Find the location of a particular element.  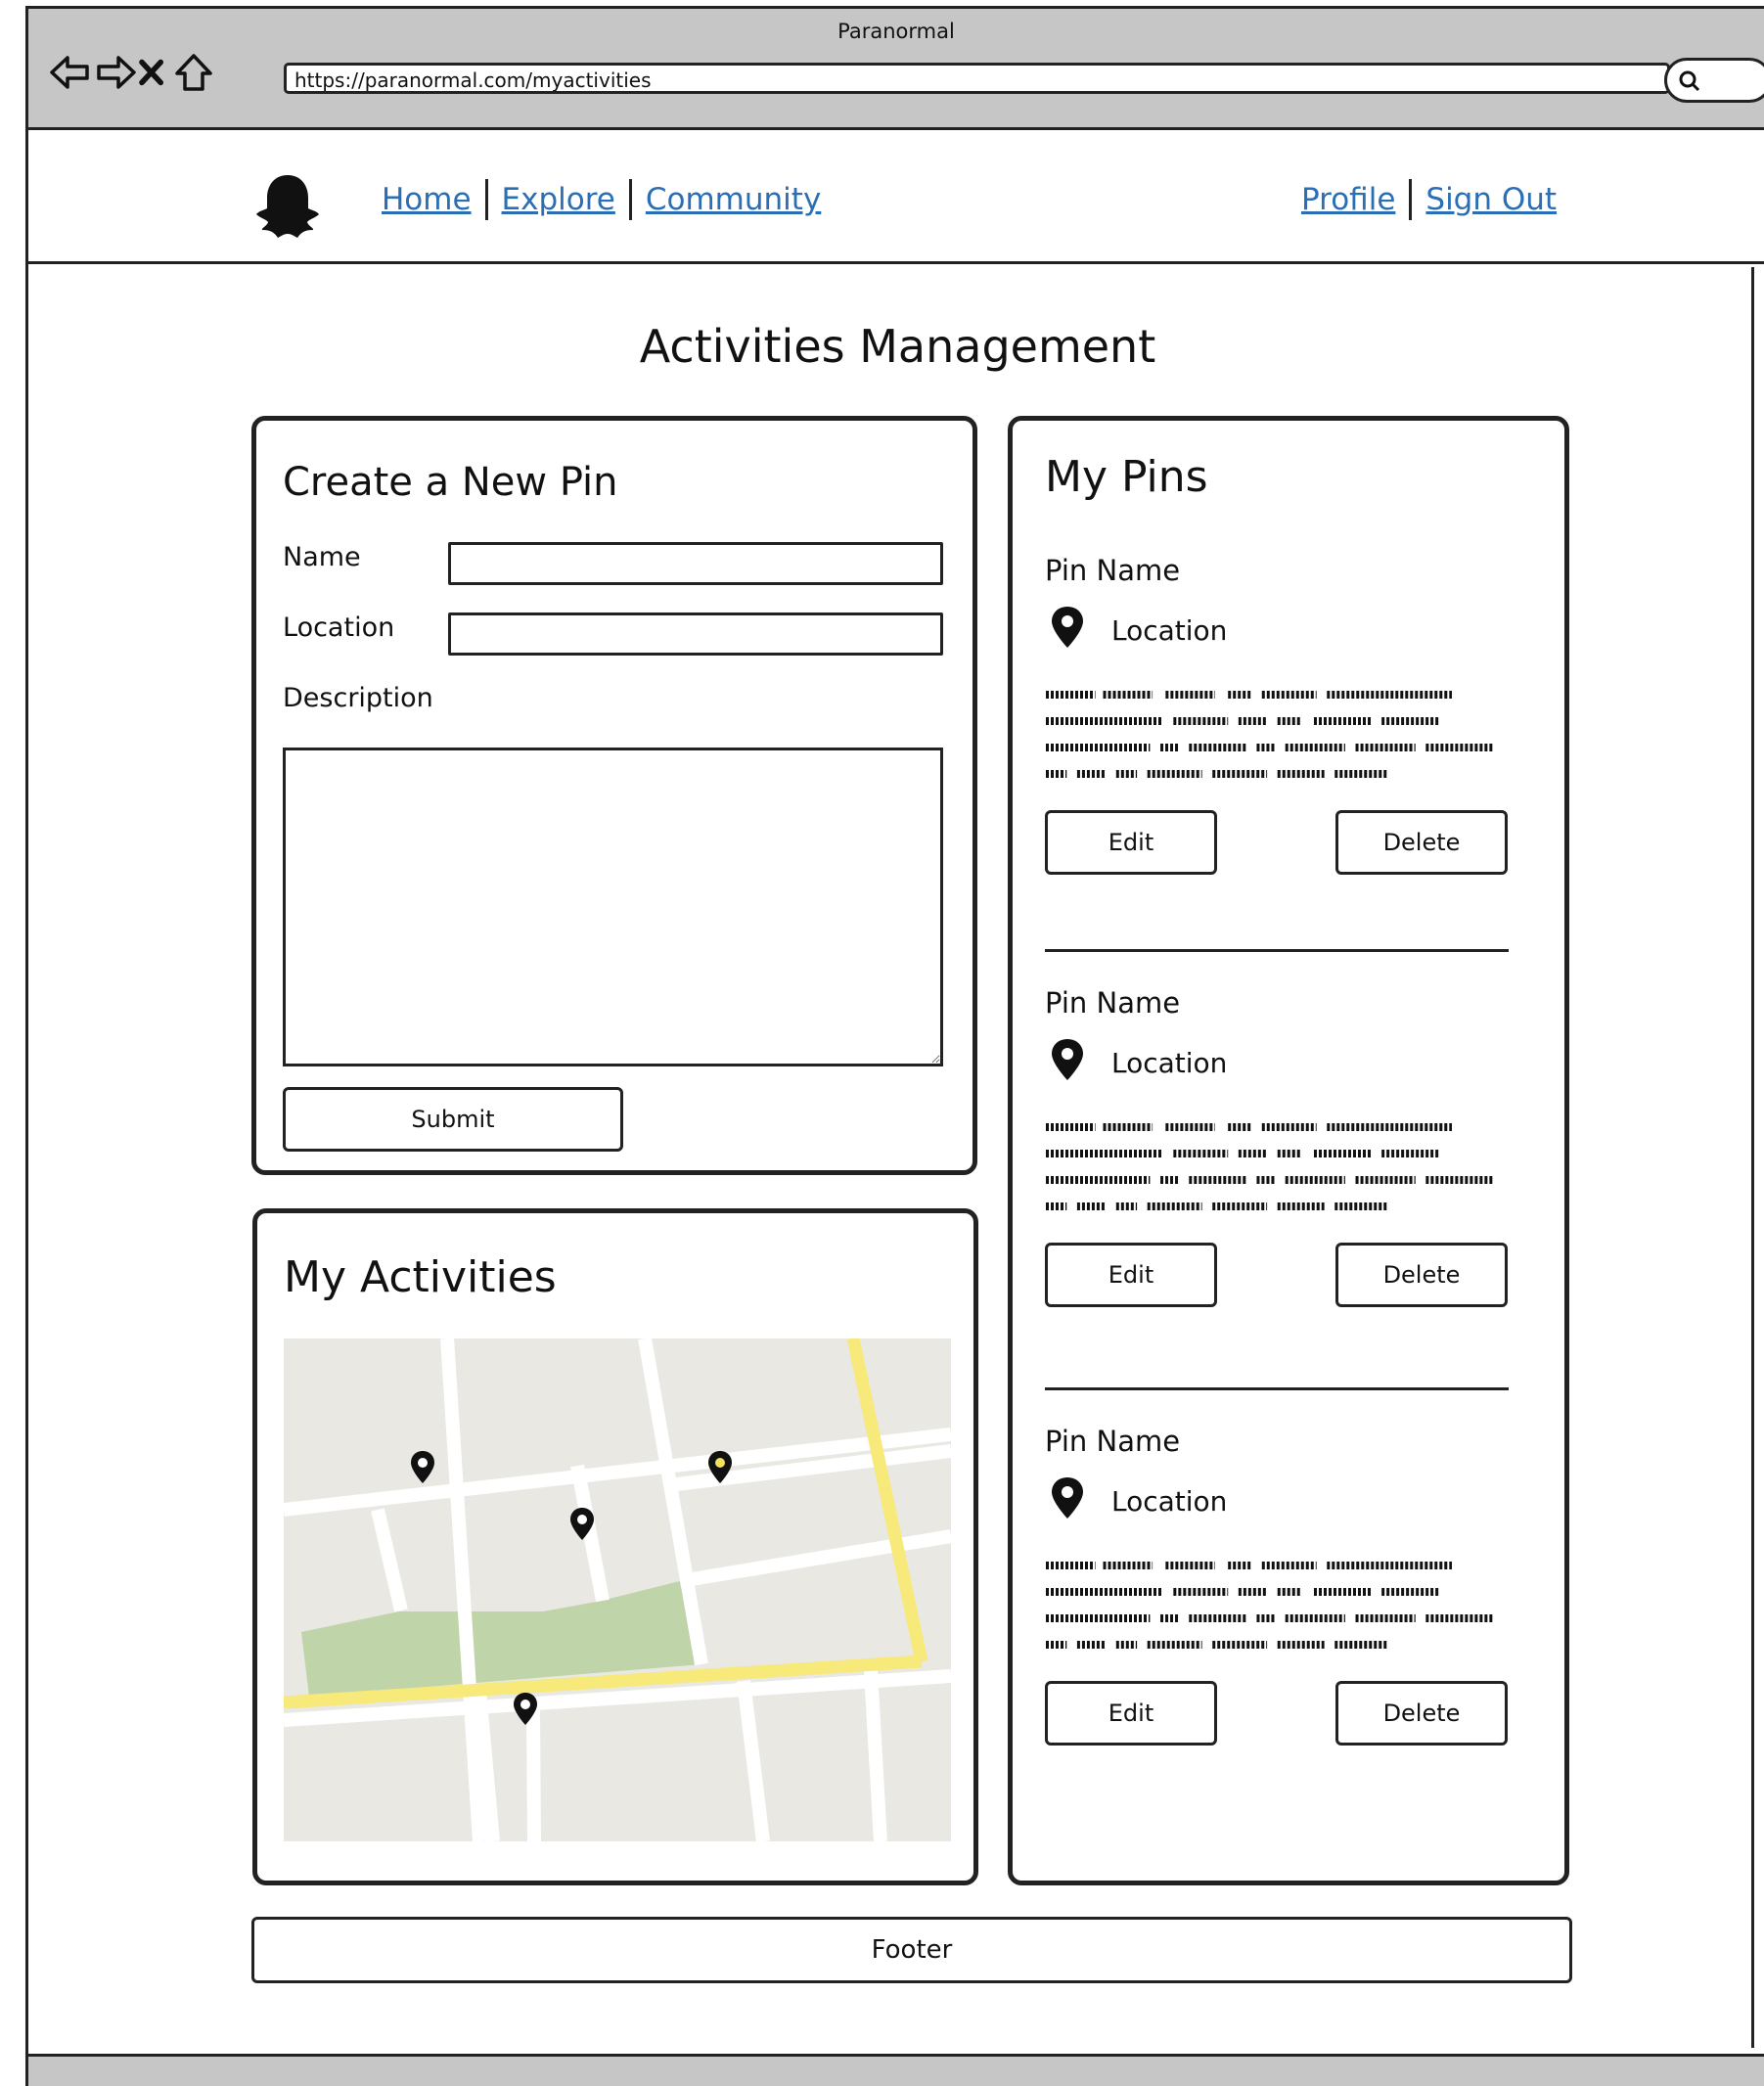

window-title: Paranormal is located at coordinates (896, 31).